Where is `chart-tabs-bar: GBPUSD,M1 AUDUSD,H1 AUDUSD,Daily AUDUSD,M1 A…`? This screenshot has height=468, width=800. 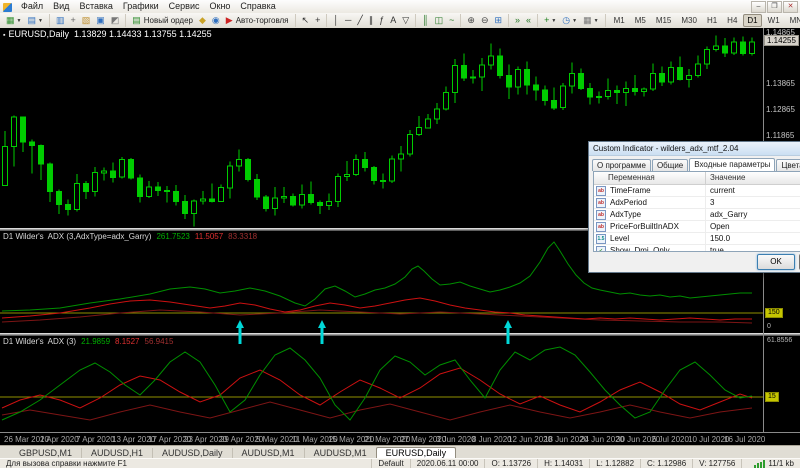 chart-tabs-bar: GBPUSD,M1 AUDUSD,H1 AUDUSD,Daily AUDUSD,M1 A… is located at coordinates (400, 452).